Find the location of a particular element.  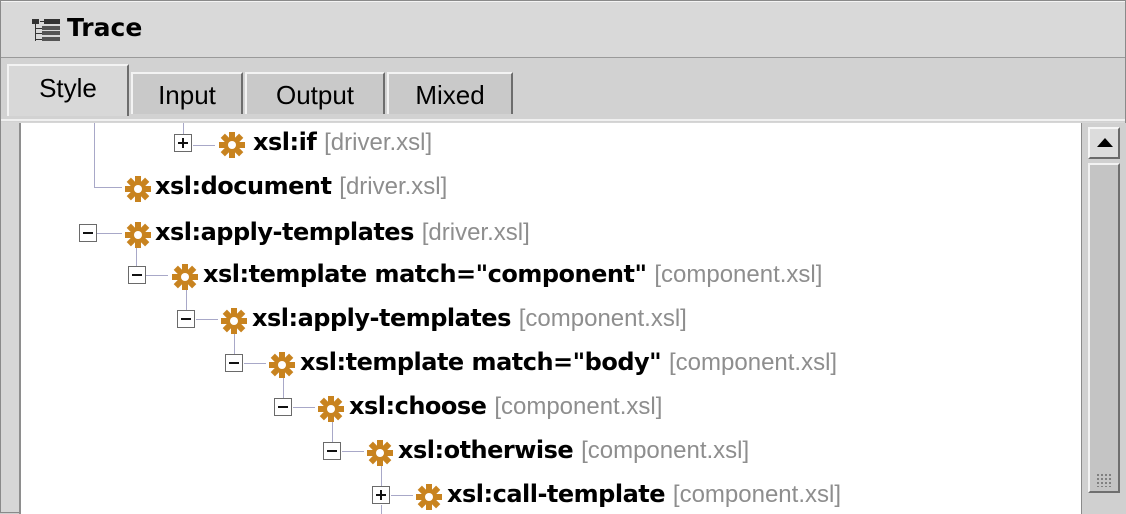

arrow-up-icon is located at coordinates (1104, 143).